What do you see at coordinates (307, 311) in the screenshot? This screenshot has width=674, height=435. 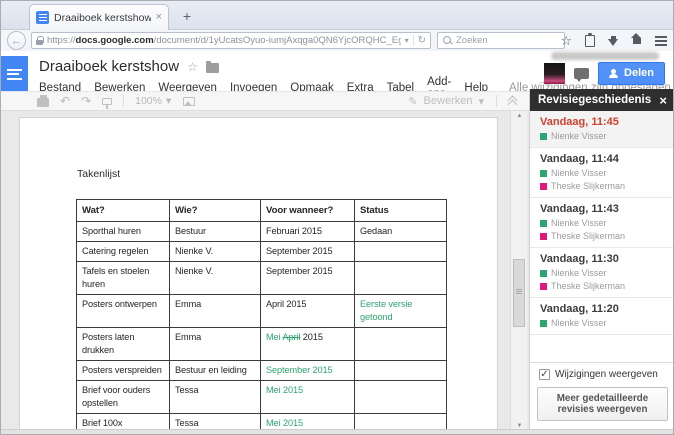 I see `table-cell: April 2015` at bounding box center [307, 311].